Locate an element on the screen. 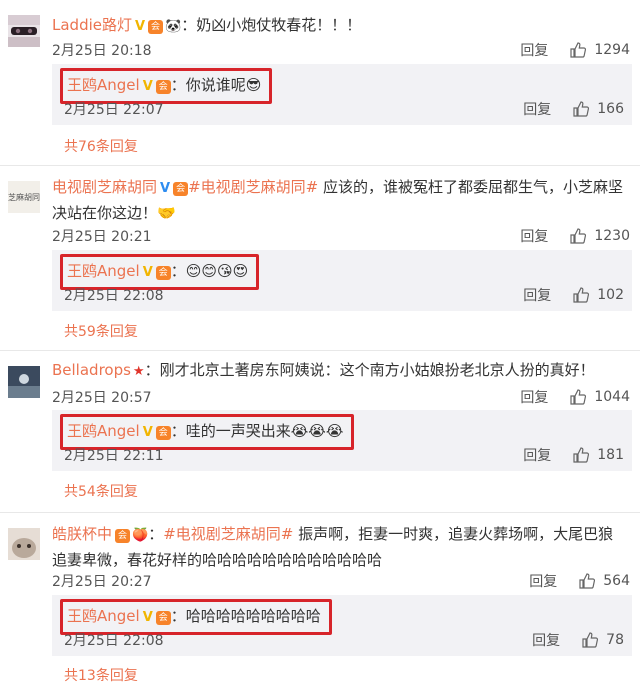 This screenshot has width=640, height=685. avatar: 芝麻胡同 is located at coordinates (24, 197).